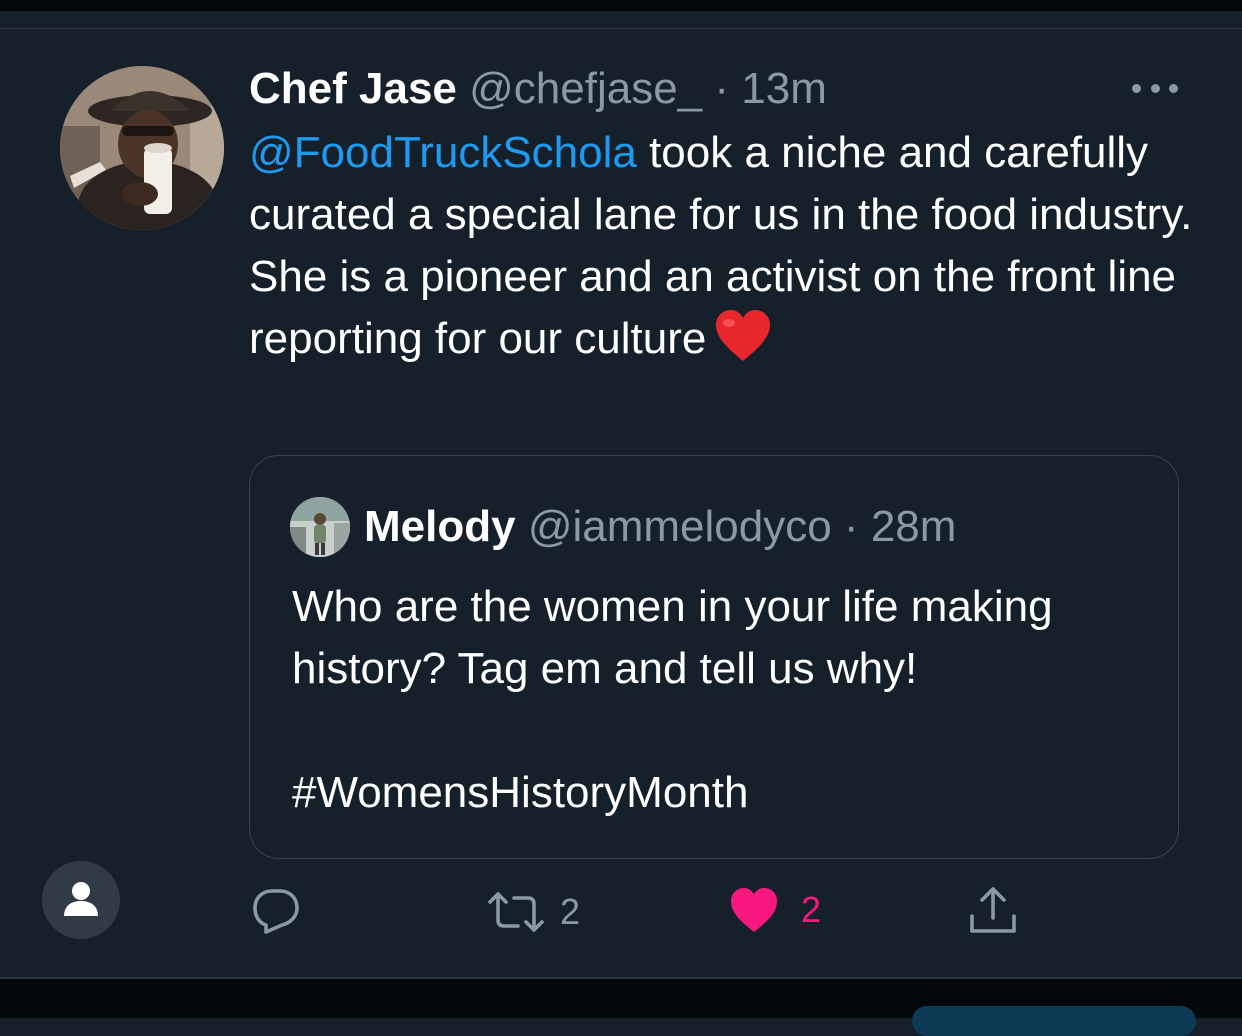 The image size is (1242, 1036). Describe the element at coordinates (585, 88) in the screenshot. I see `author-handle: @chefjase_` at that location.